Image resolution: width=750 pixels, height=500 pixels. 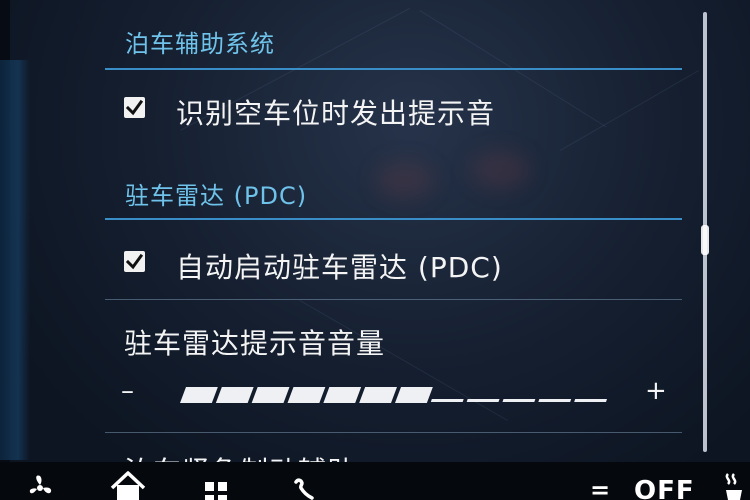 I want to click on volume-decrease-button: –, so click(x=127, y=391).